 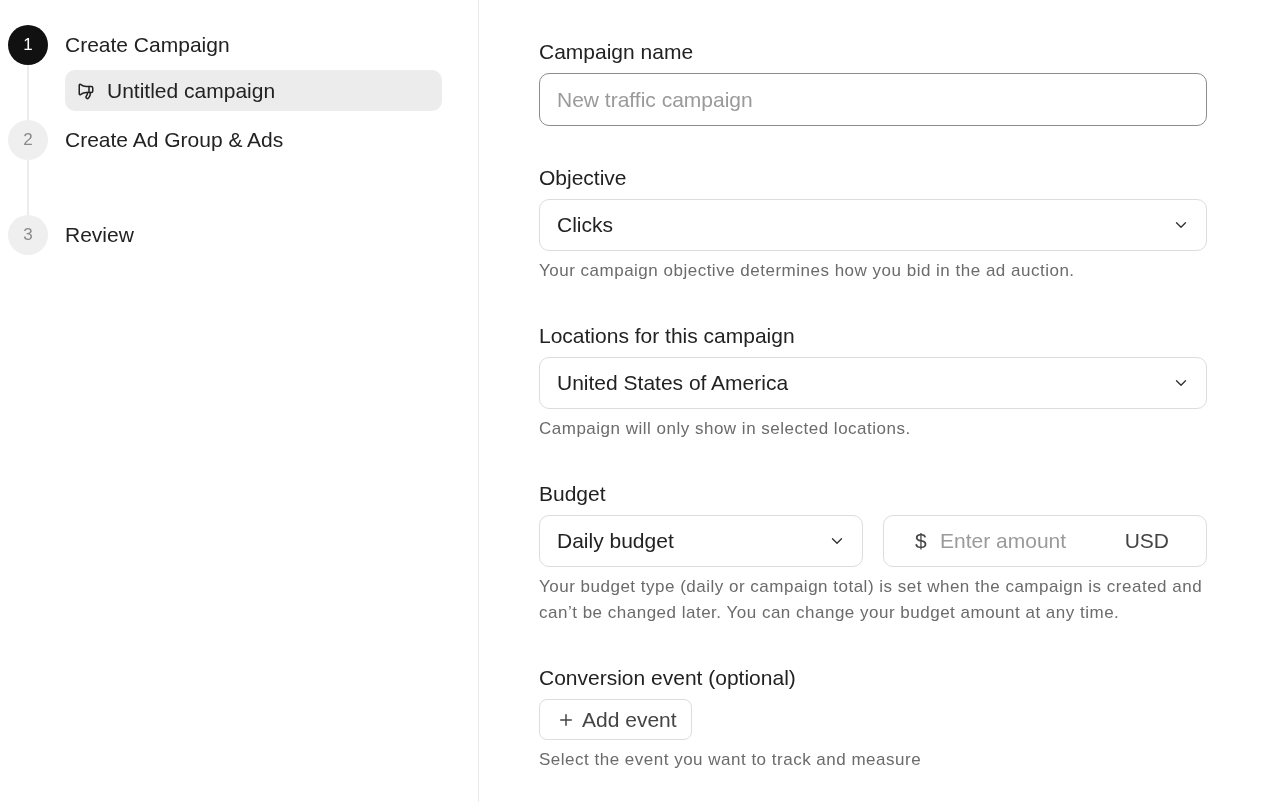 I want to click on step-label: Review, so click(x=99, y=235).